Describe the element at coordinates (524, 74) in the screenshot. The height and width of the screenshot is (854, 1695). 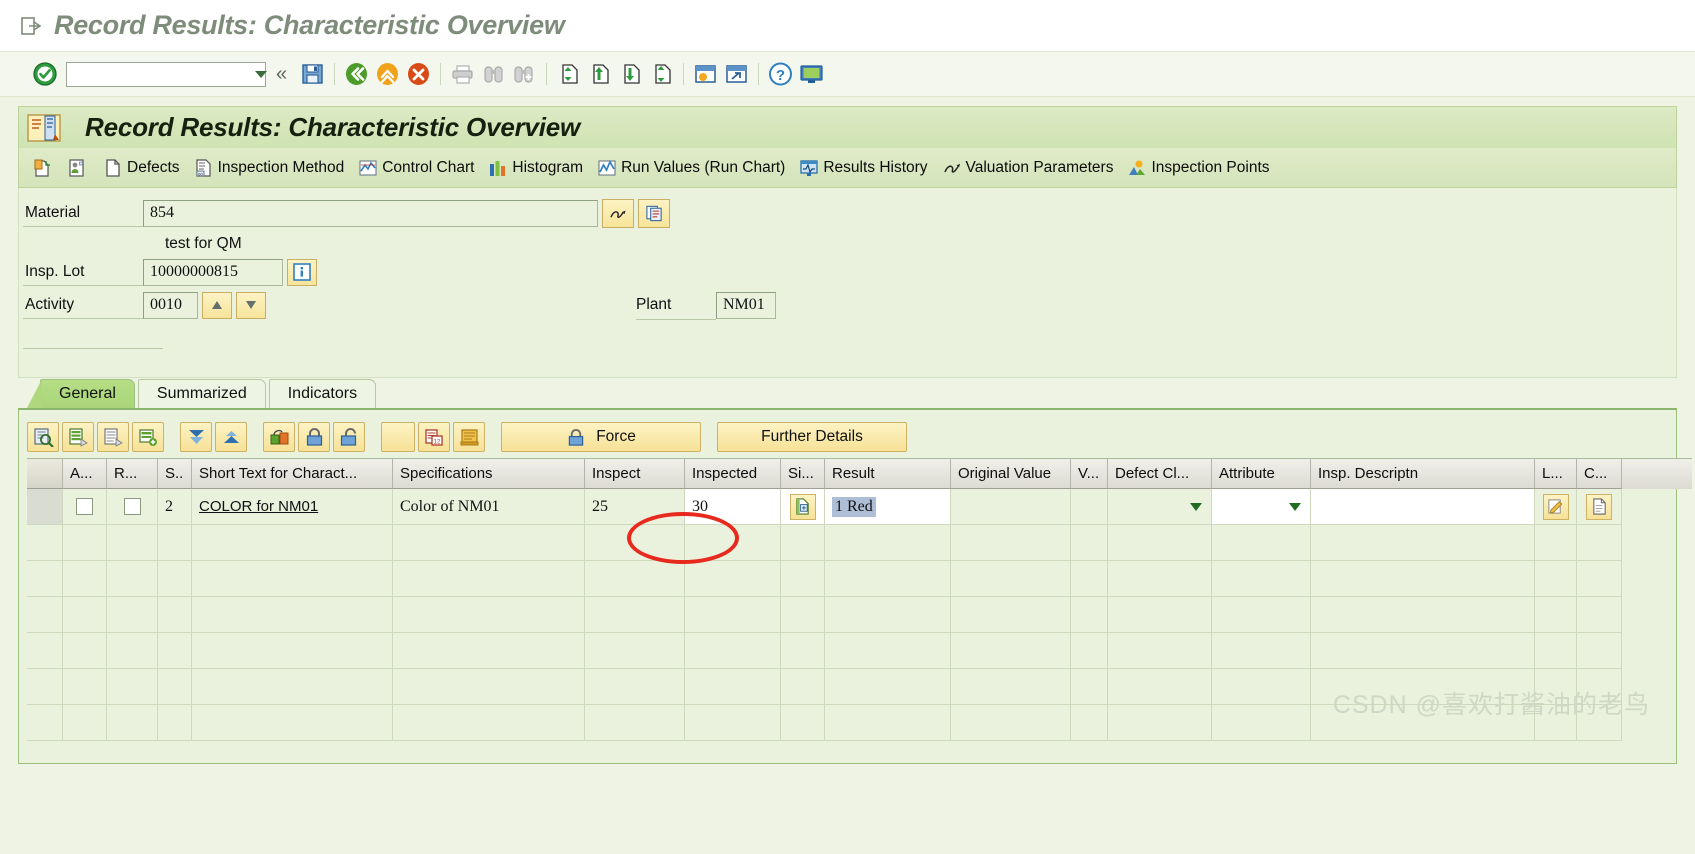
I see `find-next-button` at that location.